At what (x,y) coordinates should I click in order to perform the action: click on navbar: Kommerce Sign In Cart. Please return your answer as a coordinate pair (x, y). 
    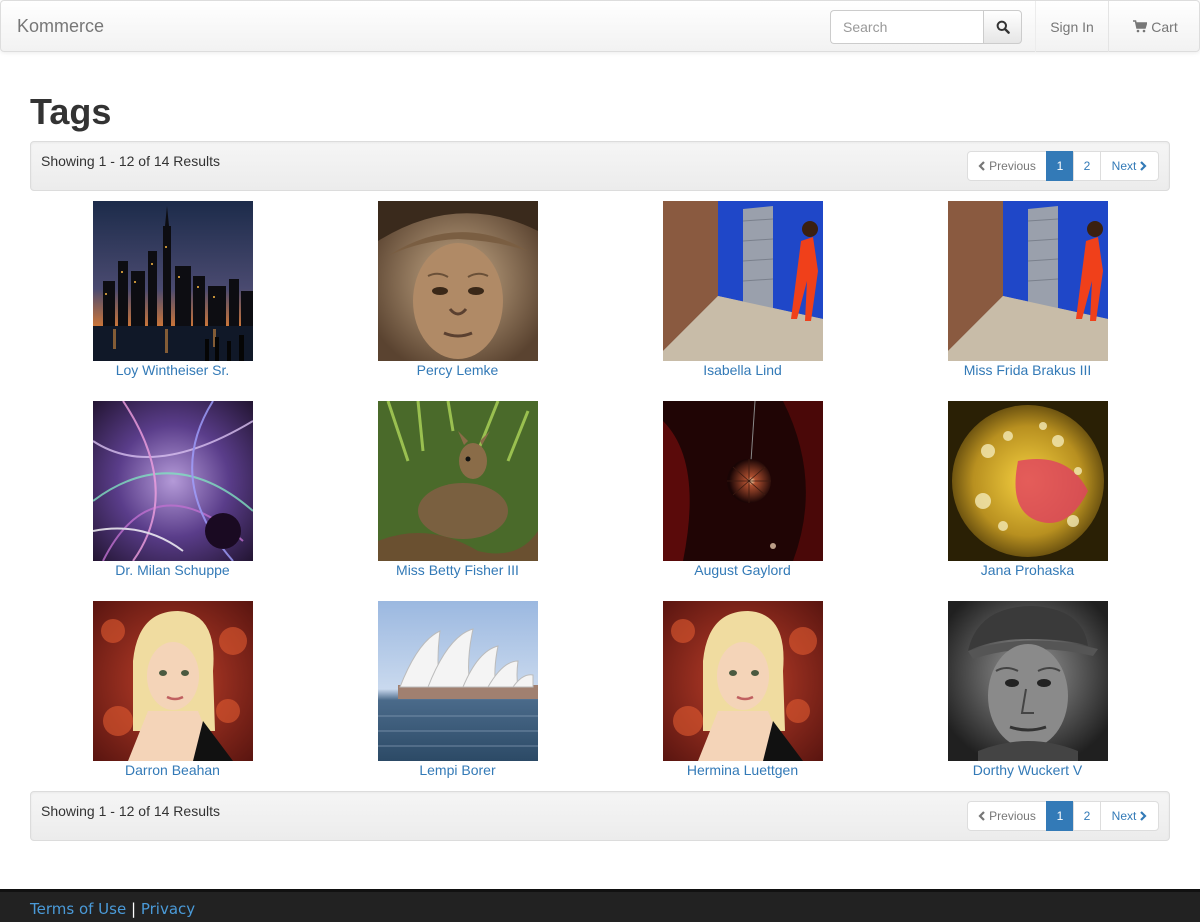
    Looking at the image, I should click on (600, 26).